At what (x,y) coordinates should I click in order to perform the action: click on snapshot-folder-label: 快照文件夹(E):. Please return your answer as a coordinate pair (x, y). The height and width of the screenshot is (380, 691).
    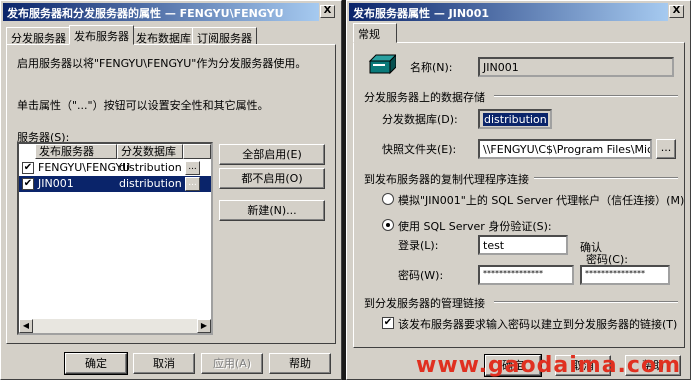
    Looking at the image, I should click on (419, 149).